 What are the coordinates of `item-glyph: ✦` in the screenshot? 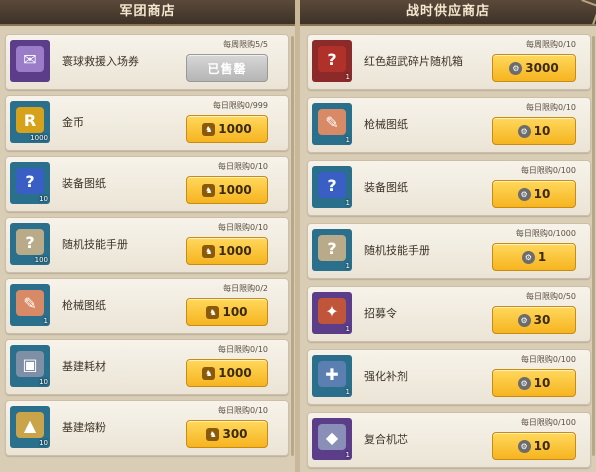 It's located at (332, 311).